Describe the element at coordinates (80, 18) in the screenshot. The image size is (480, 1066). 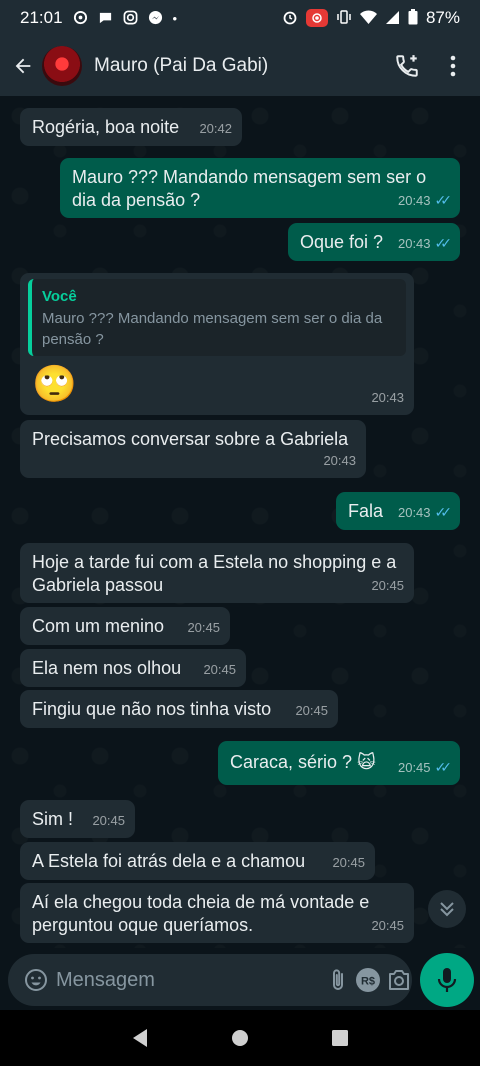
I see `cast-icon` at that location.